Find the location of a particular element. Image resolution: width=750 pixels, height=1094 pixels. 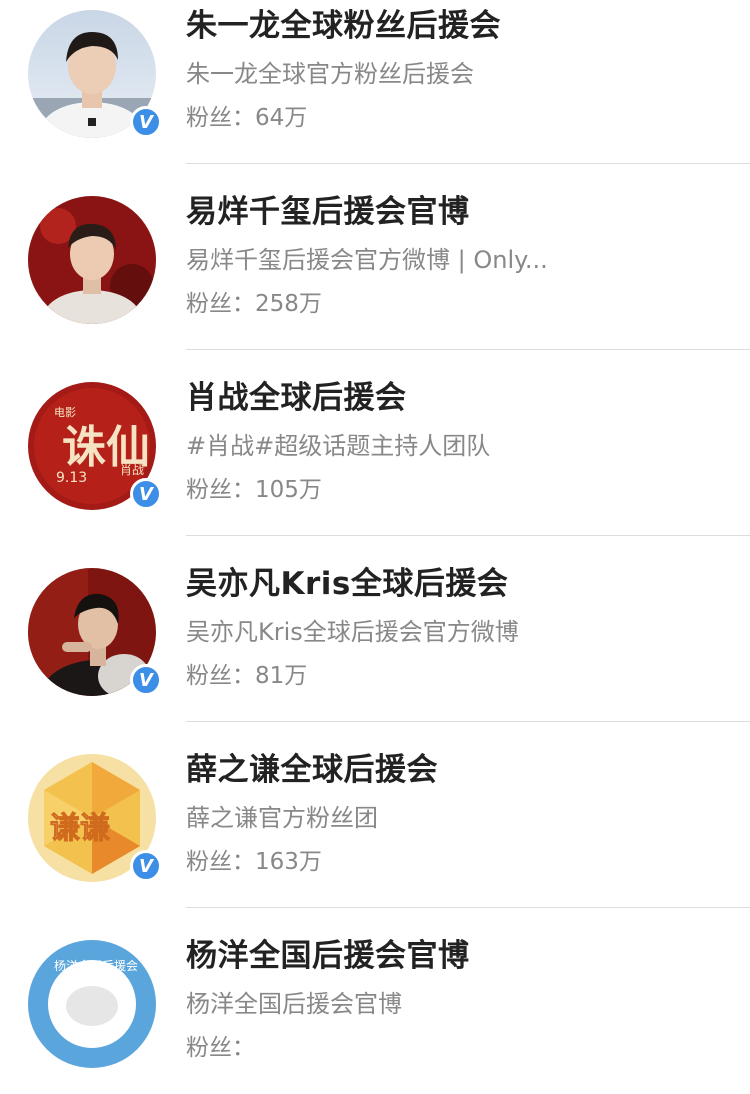

avatar-caption-side: 肖战 is located at coordinates (132, 470).